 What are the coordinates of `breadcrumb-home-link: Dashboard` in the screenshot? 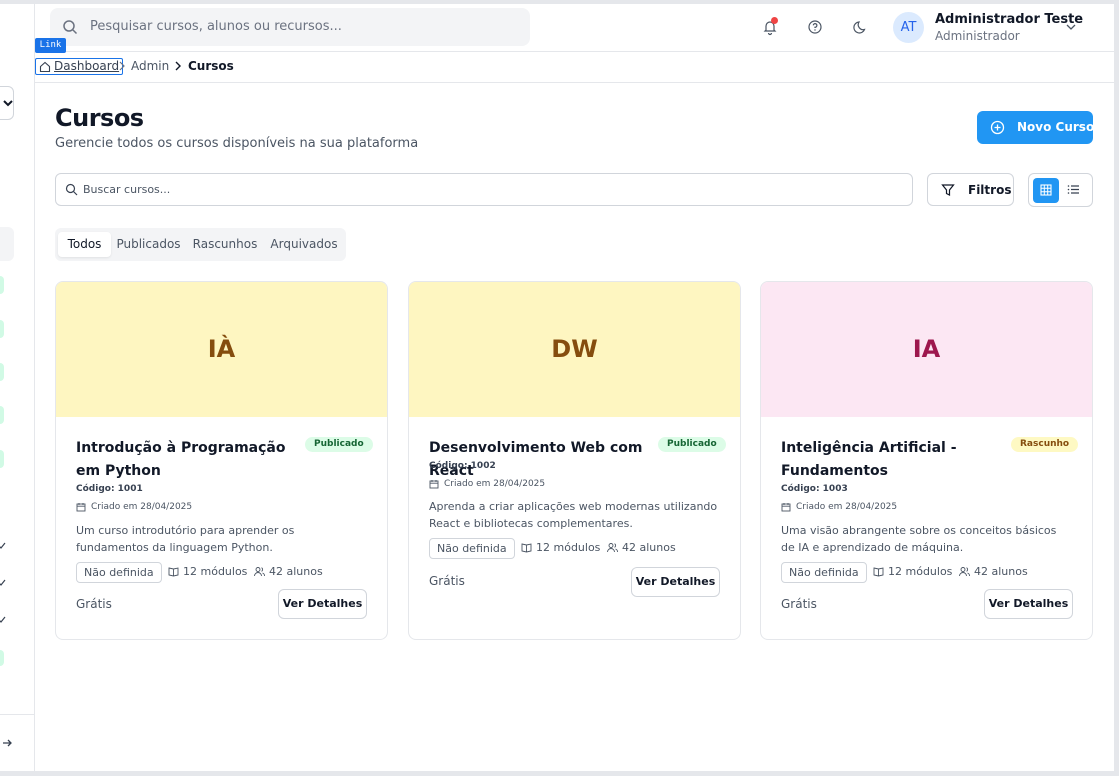 It's located at (79, 66).